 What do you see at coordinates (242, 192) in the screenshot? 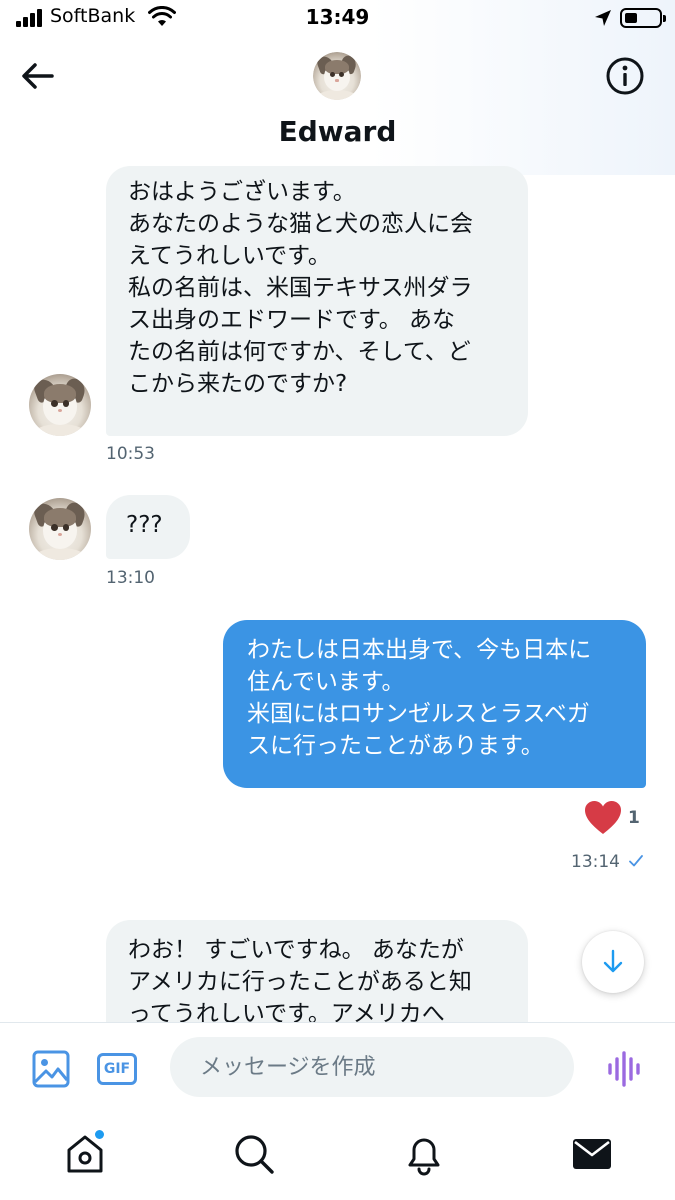
I see `message-line: おはようございます。` at bounding box center [242, 192].